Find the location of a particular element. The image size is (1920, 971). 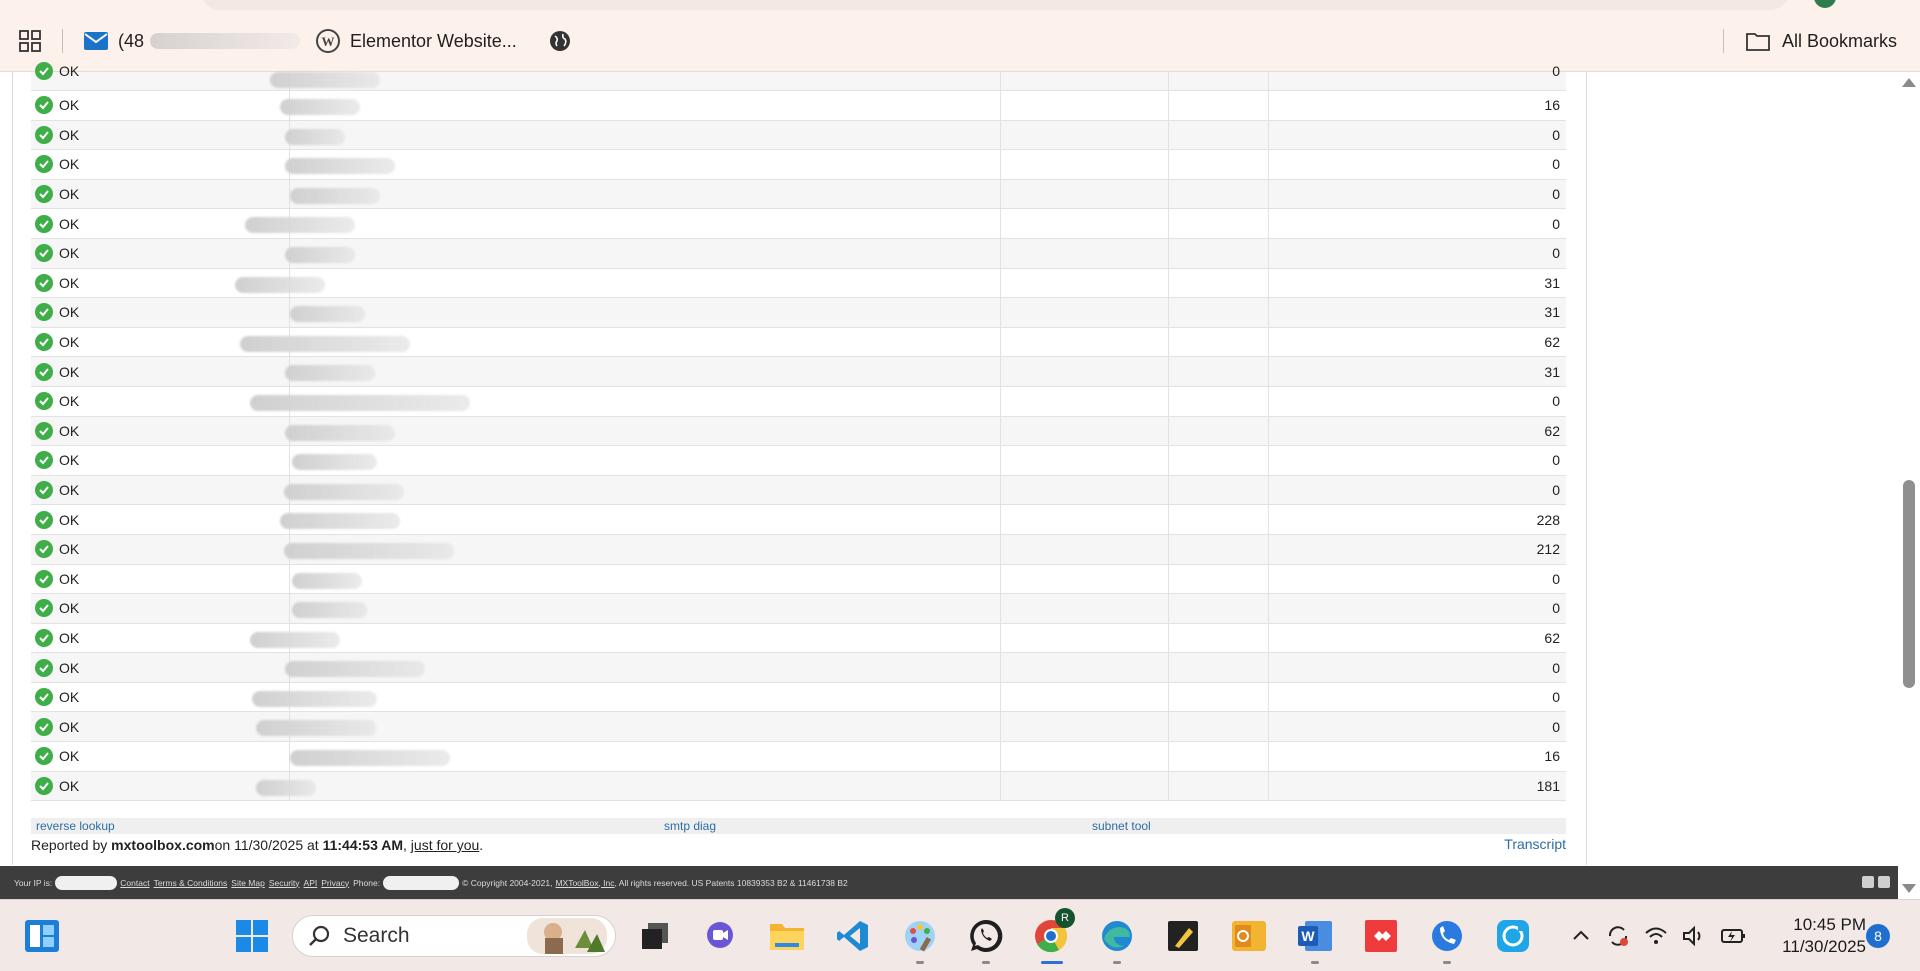

transcript-link: Transcript is located at coordinates (1535, 844).